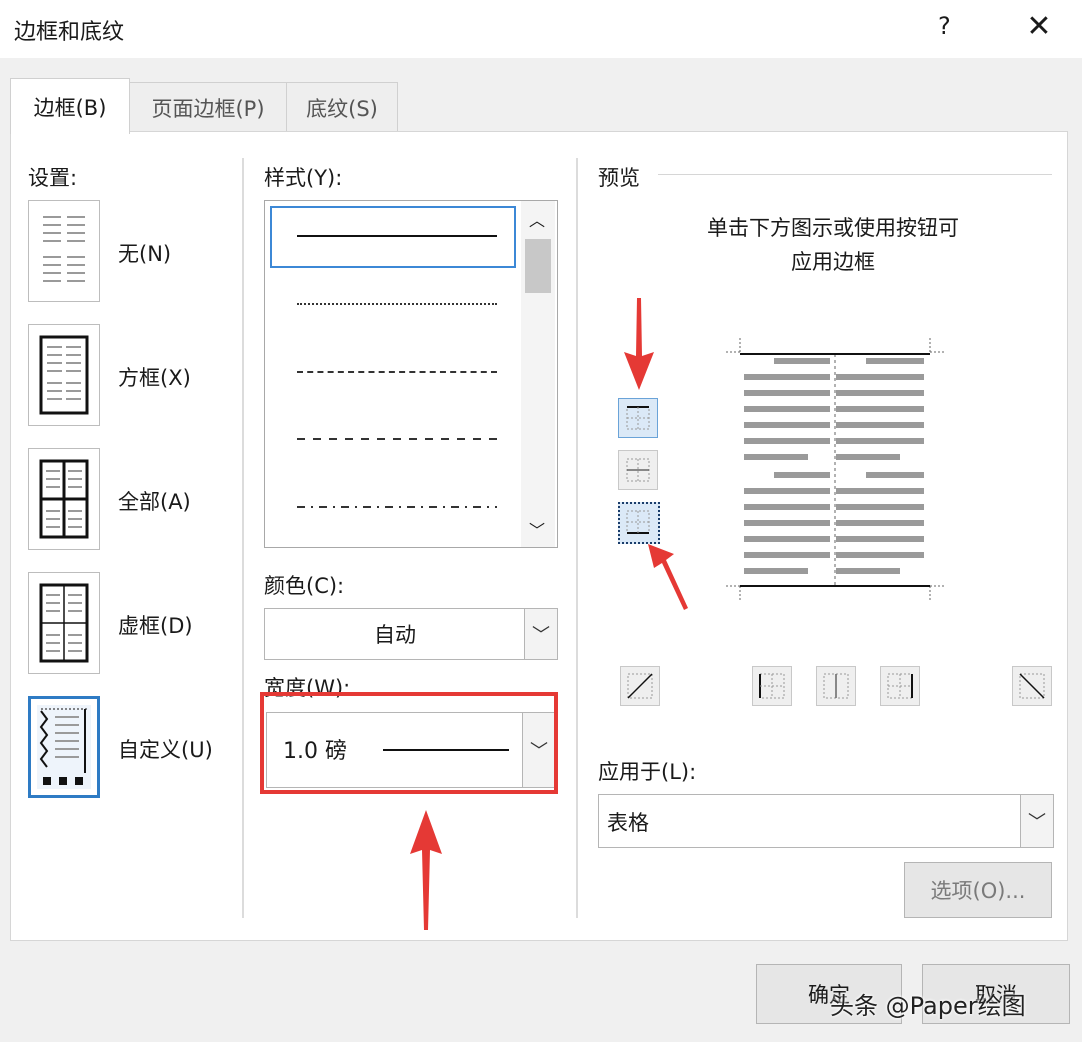 Image resolution: width=1082 pixels, height=1042 pixels. I want to click on red-arrow-down-icon, so click(639, 344).